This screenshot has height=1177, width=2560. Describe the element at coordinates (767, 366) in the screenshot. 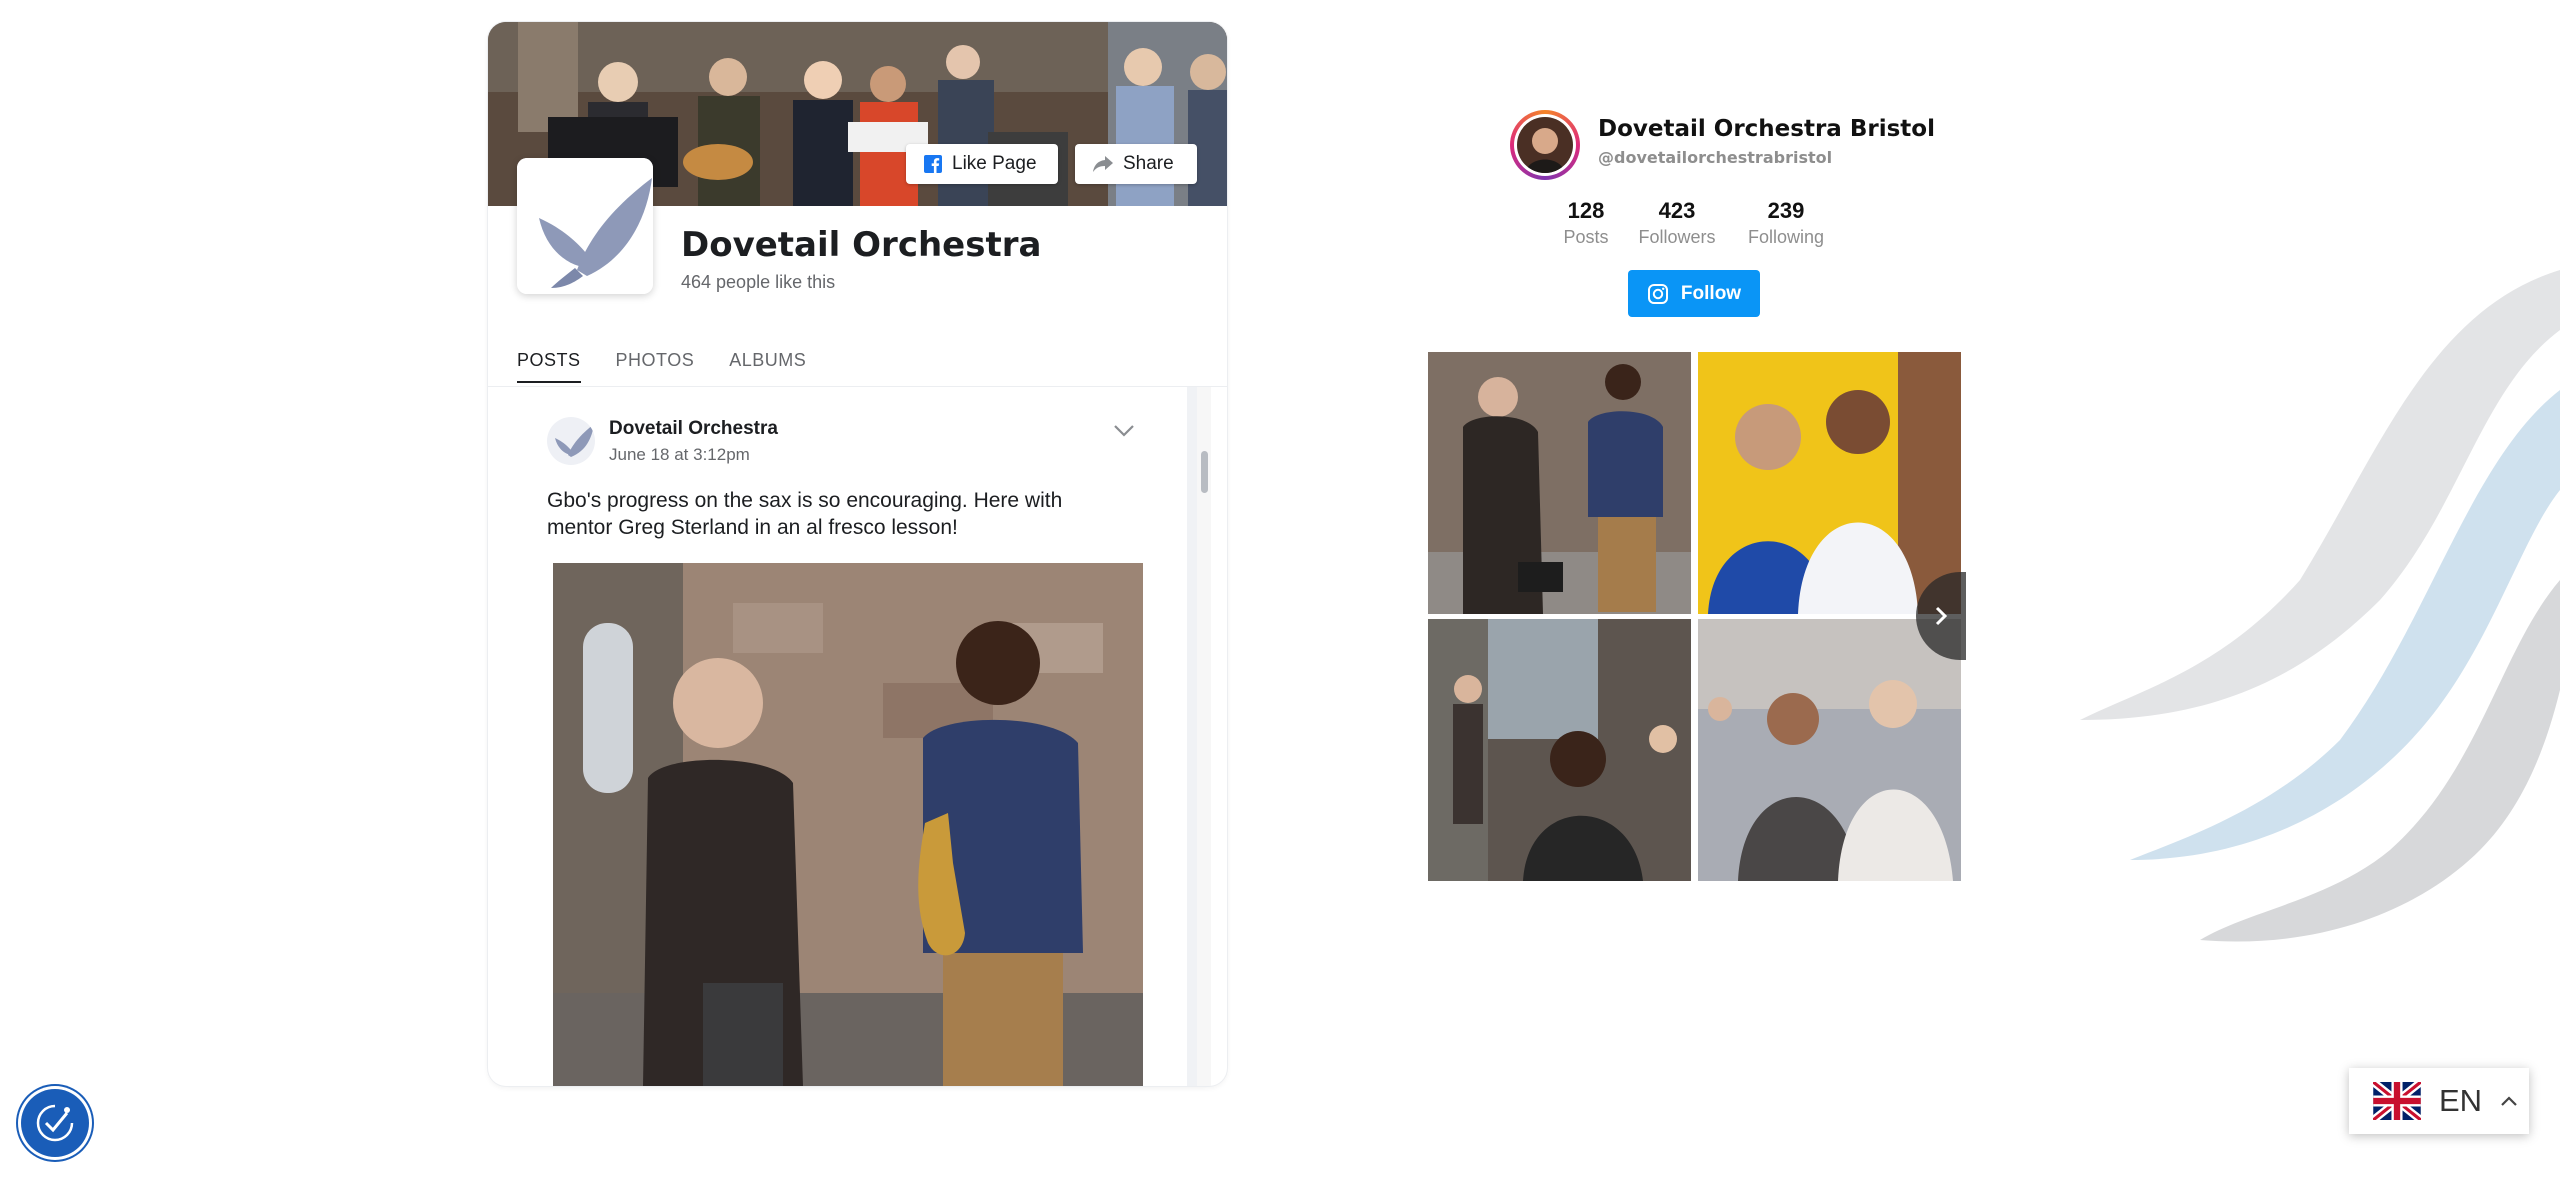

I see `tab-albums: ALBUMS` at that location.